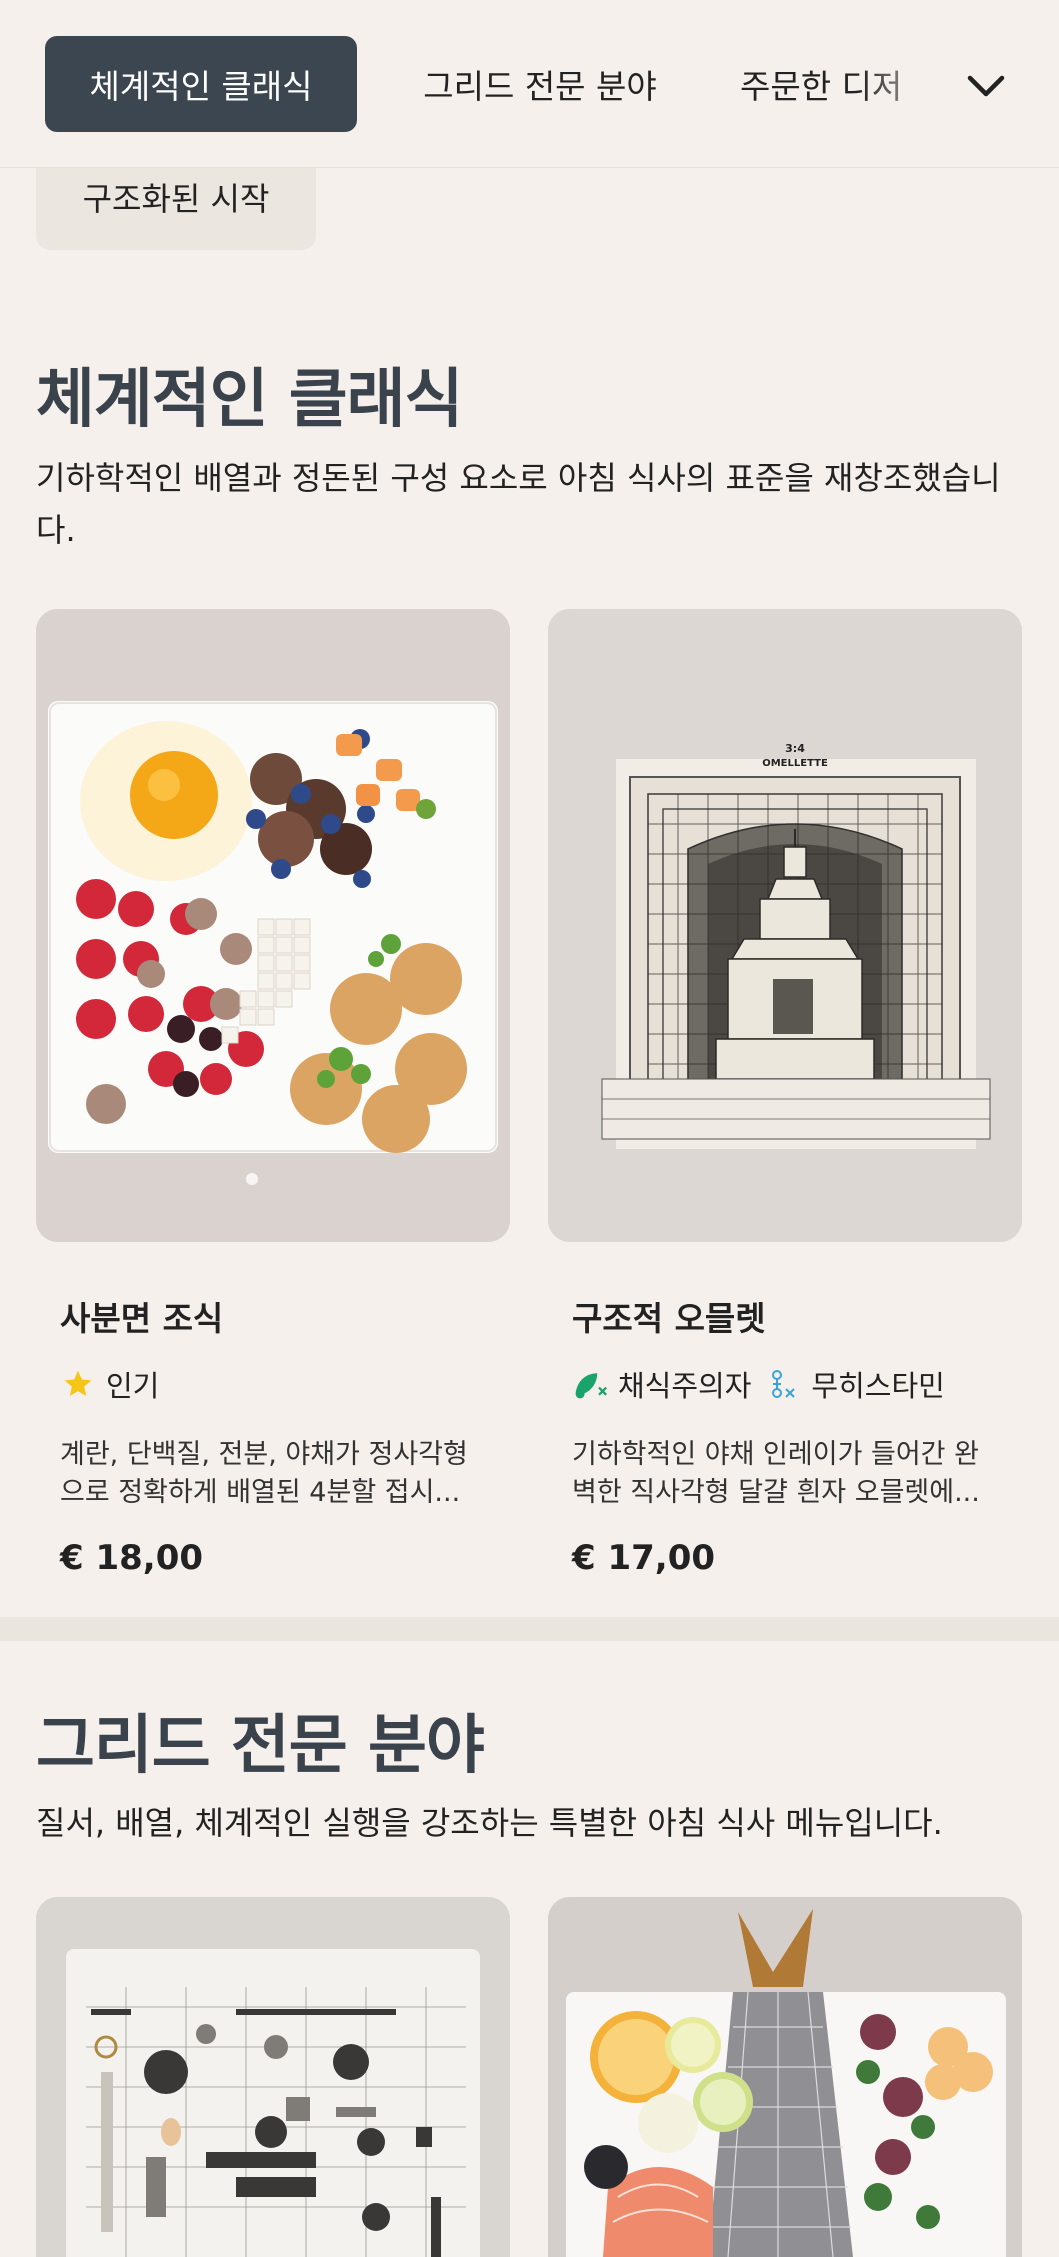 This screenshot has width=1059, height=2257. What do you see at coordinates (201, 84) in the screenshot?
I see `tab-systematic-classic: 체계적인 클래식` at bounding box center [201, 84].